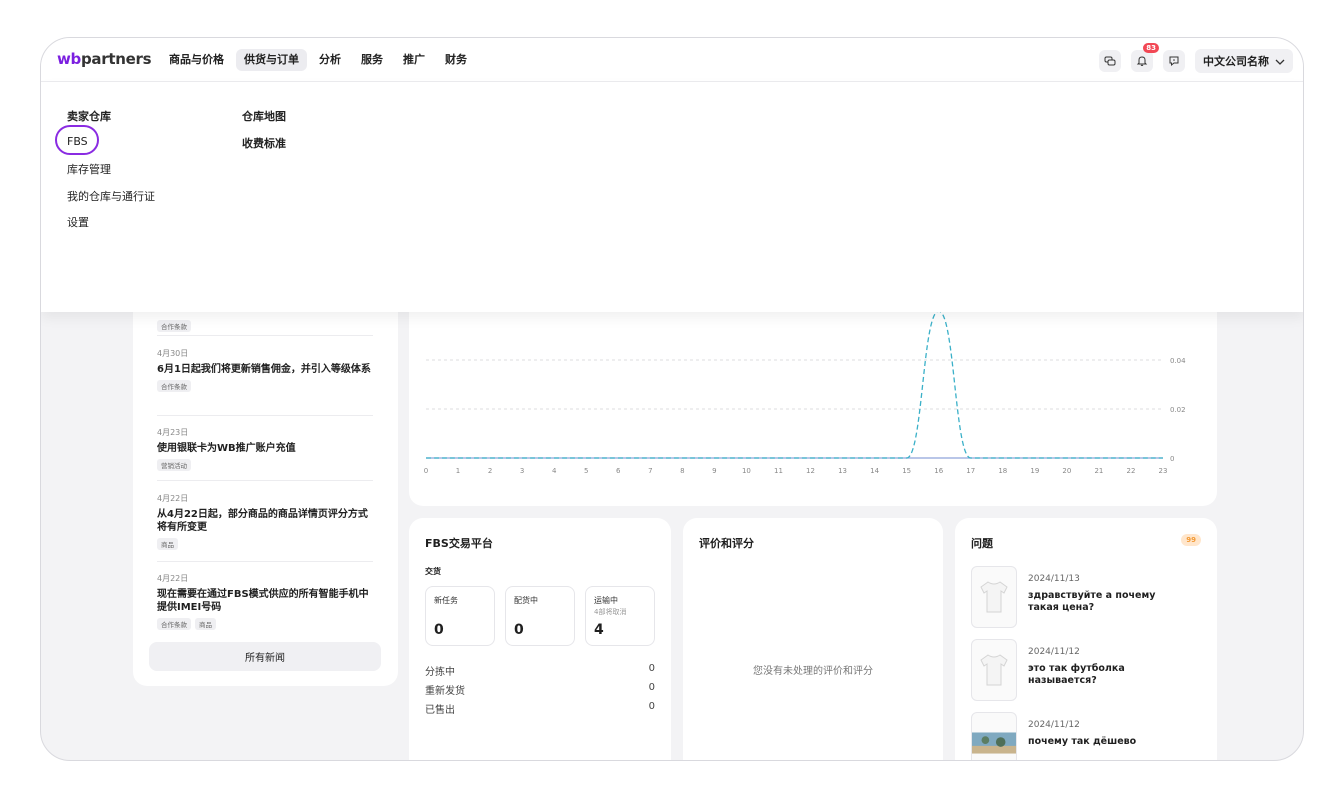  What do you see at coordinates (173, 432) in the screenshot?
I see `news-date: 4月23日` at bounding box center [173, 432].